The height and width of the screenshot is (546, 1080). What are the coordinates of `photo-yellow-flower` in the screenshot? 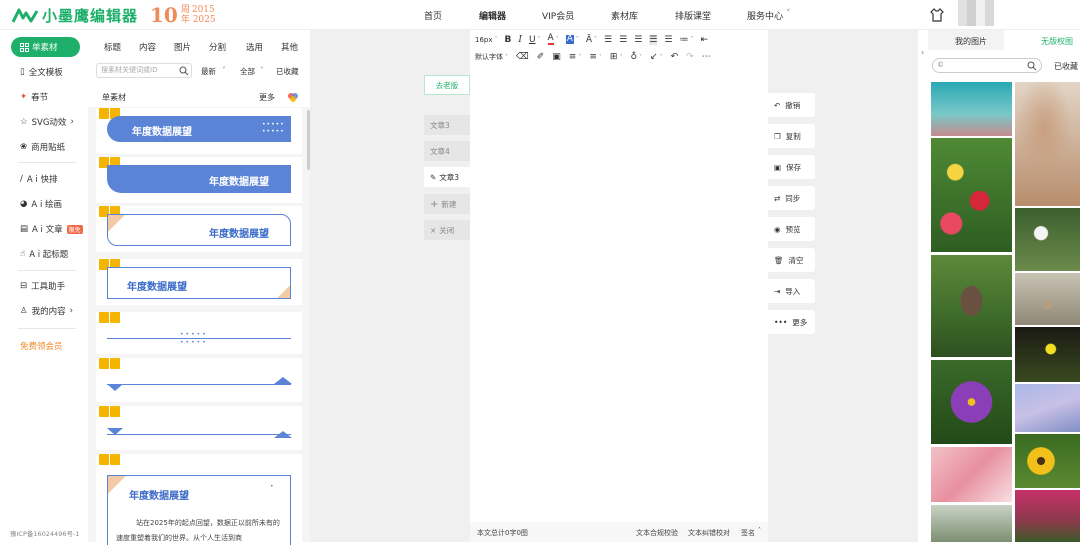 It's located at (1047, 354).